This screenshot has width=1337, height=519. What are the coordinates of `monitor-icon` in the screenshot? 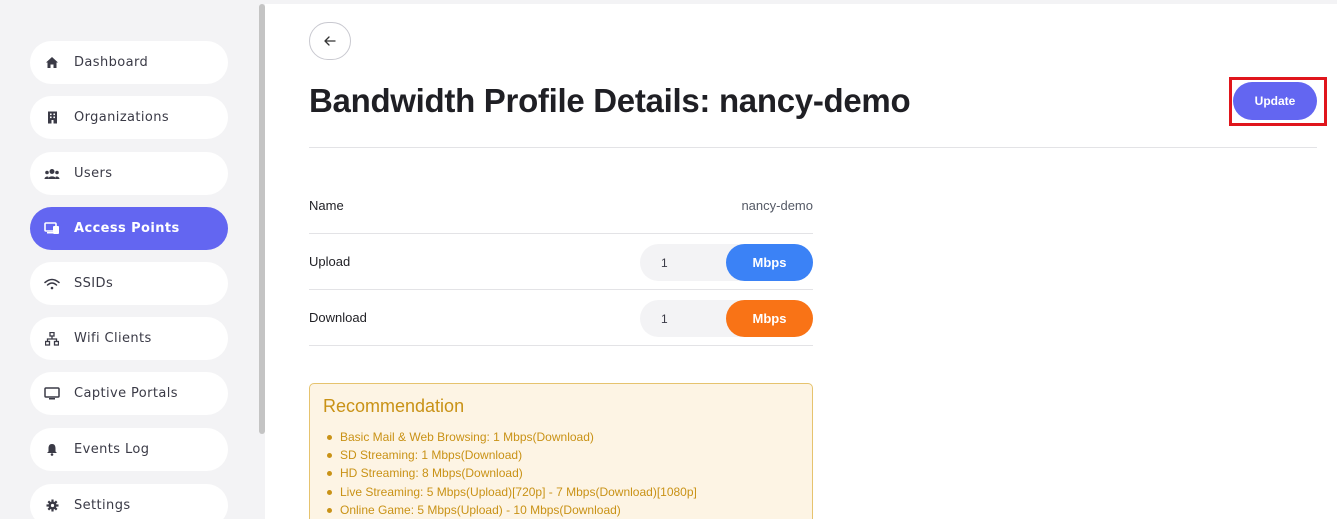 It's located at (52, 394).